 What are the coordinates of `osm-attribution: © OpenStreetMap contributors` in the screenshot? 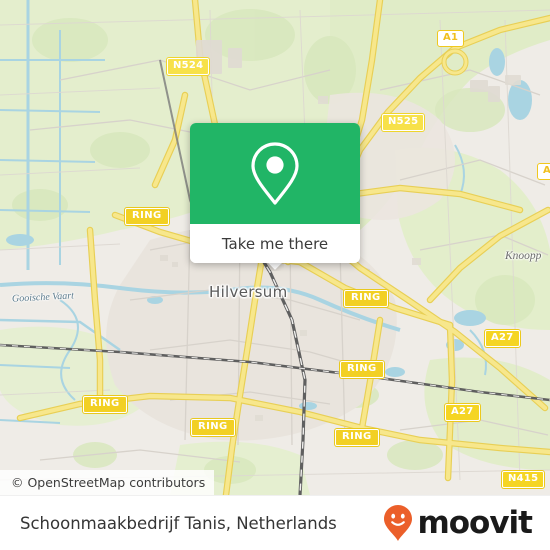 It's located at (107, 482).